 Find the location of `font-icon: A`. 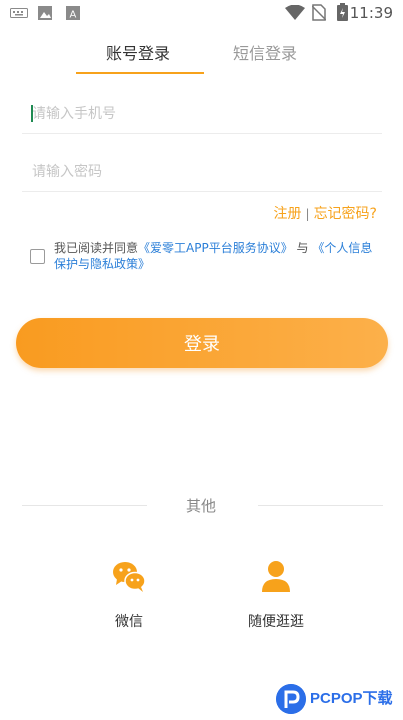

font-icon: A is located at coordinates (73, 13).